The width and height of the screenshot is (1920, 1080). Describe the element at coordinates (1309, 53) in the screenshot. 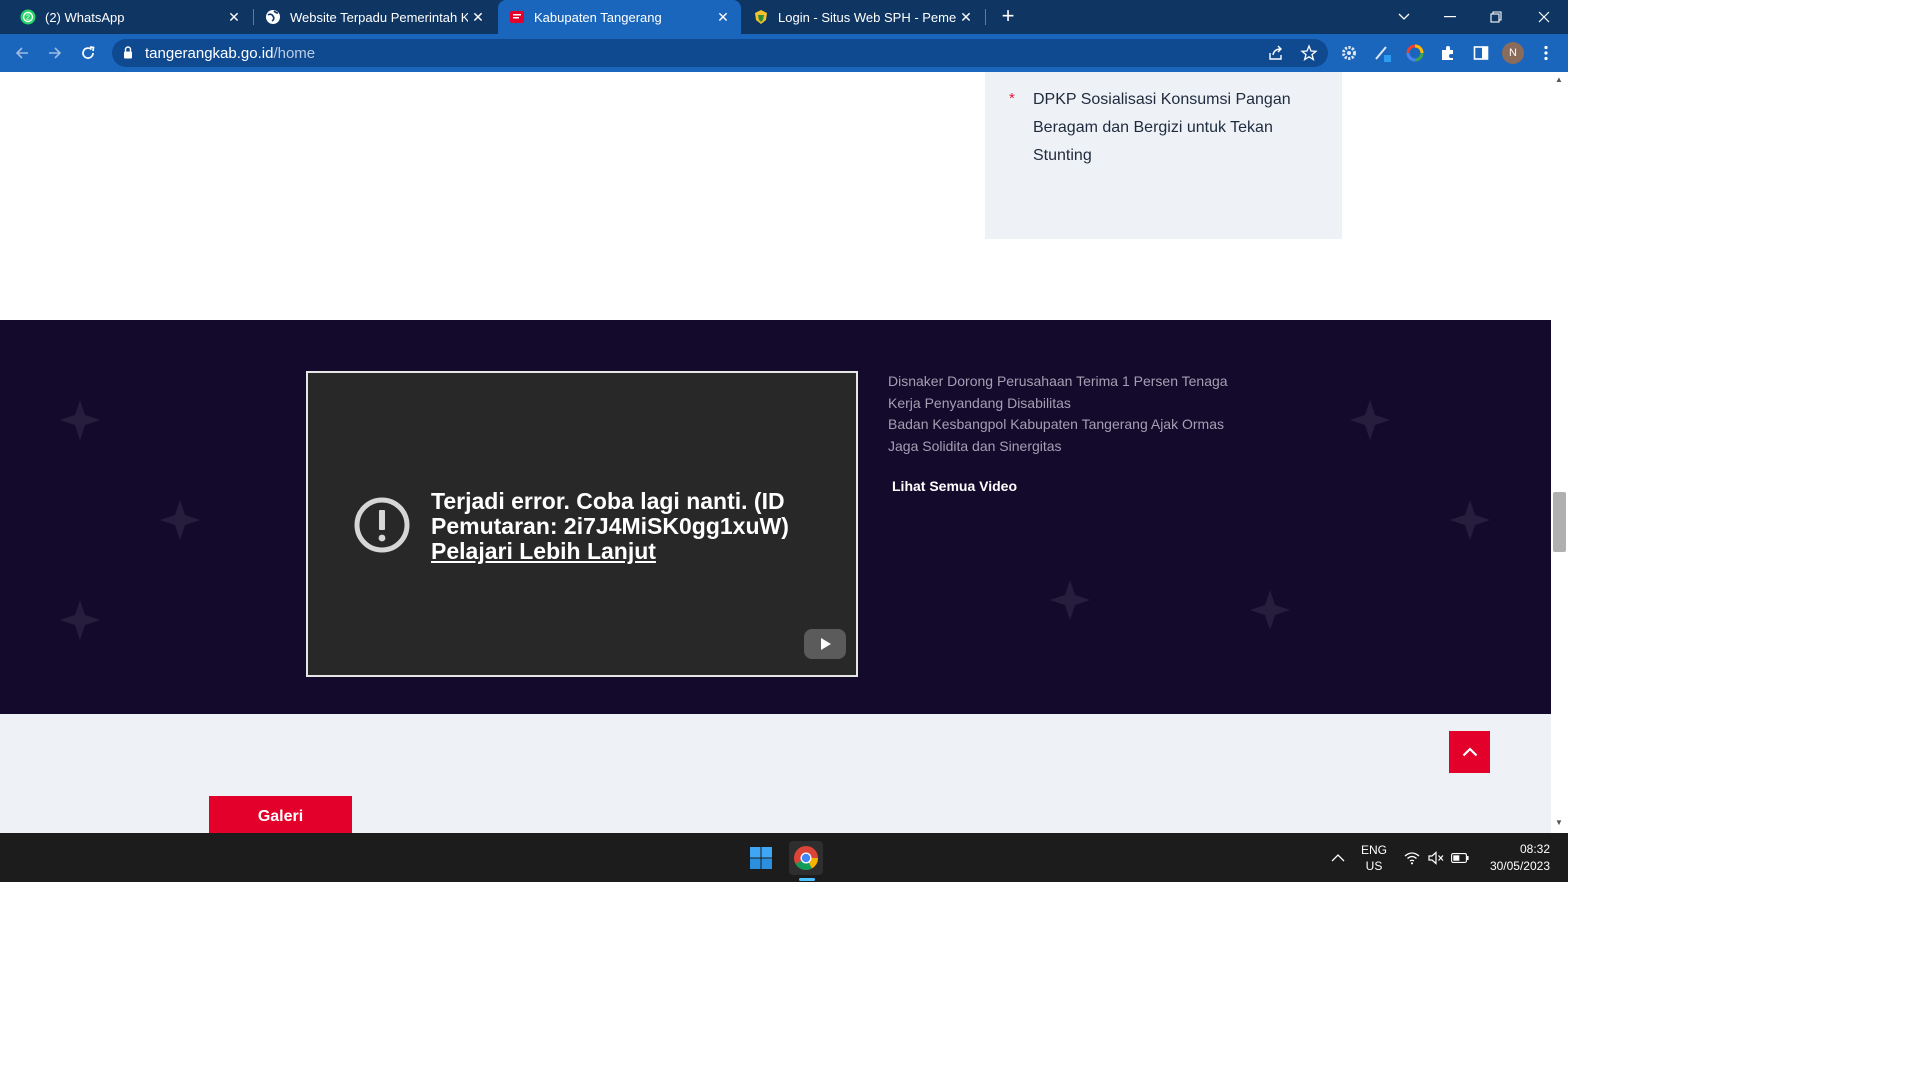

I see `bookmark-star-icon` at that location.